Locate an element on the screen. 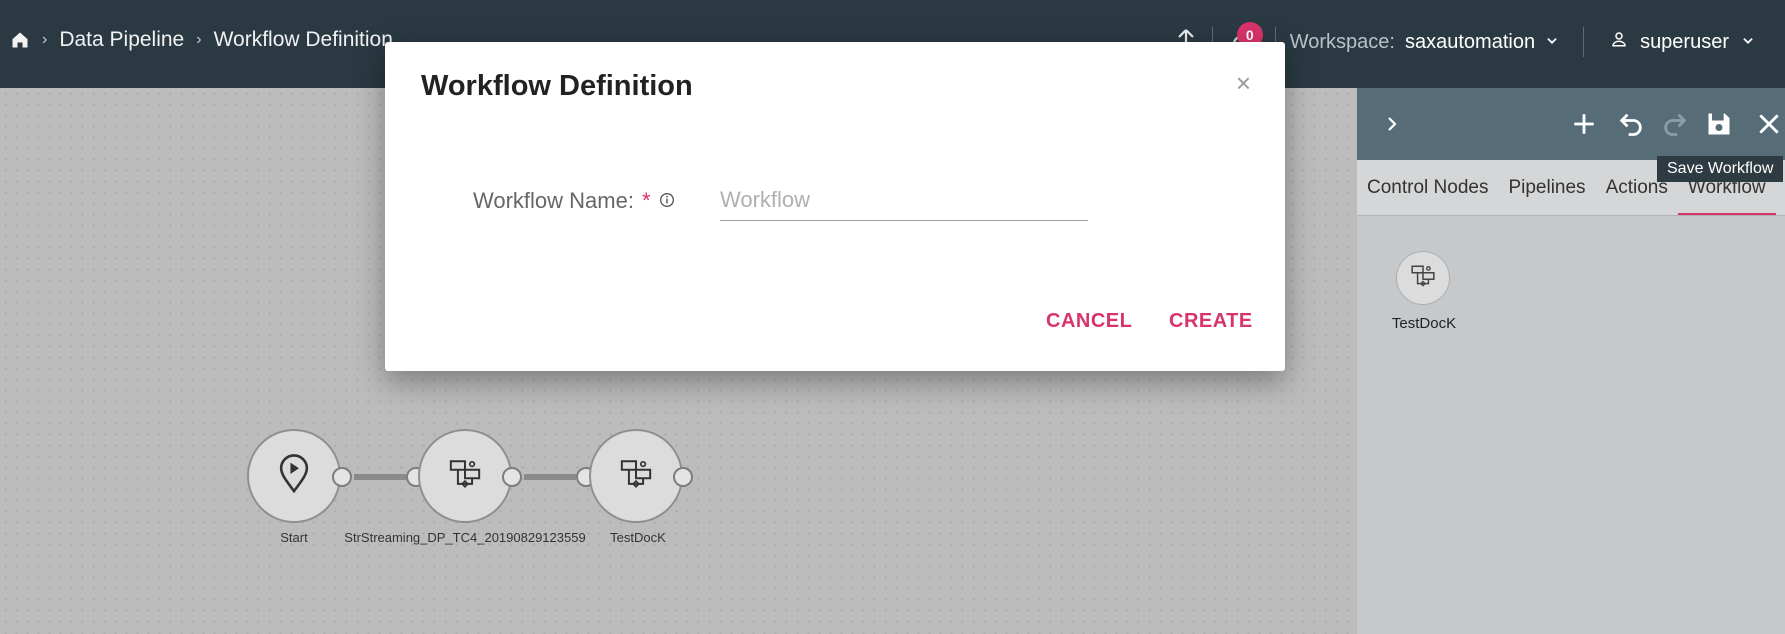 This screenshot has width=1785, height=634. redo-icon is located at coordinates (1675, 124).